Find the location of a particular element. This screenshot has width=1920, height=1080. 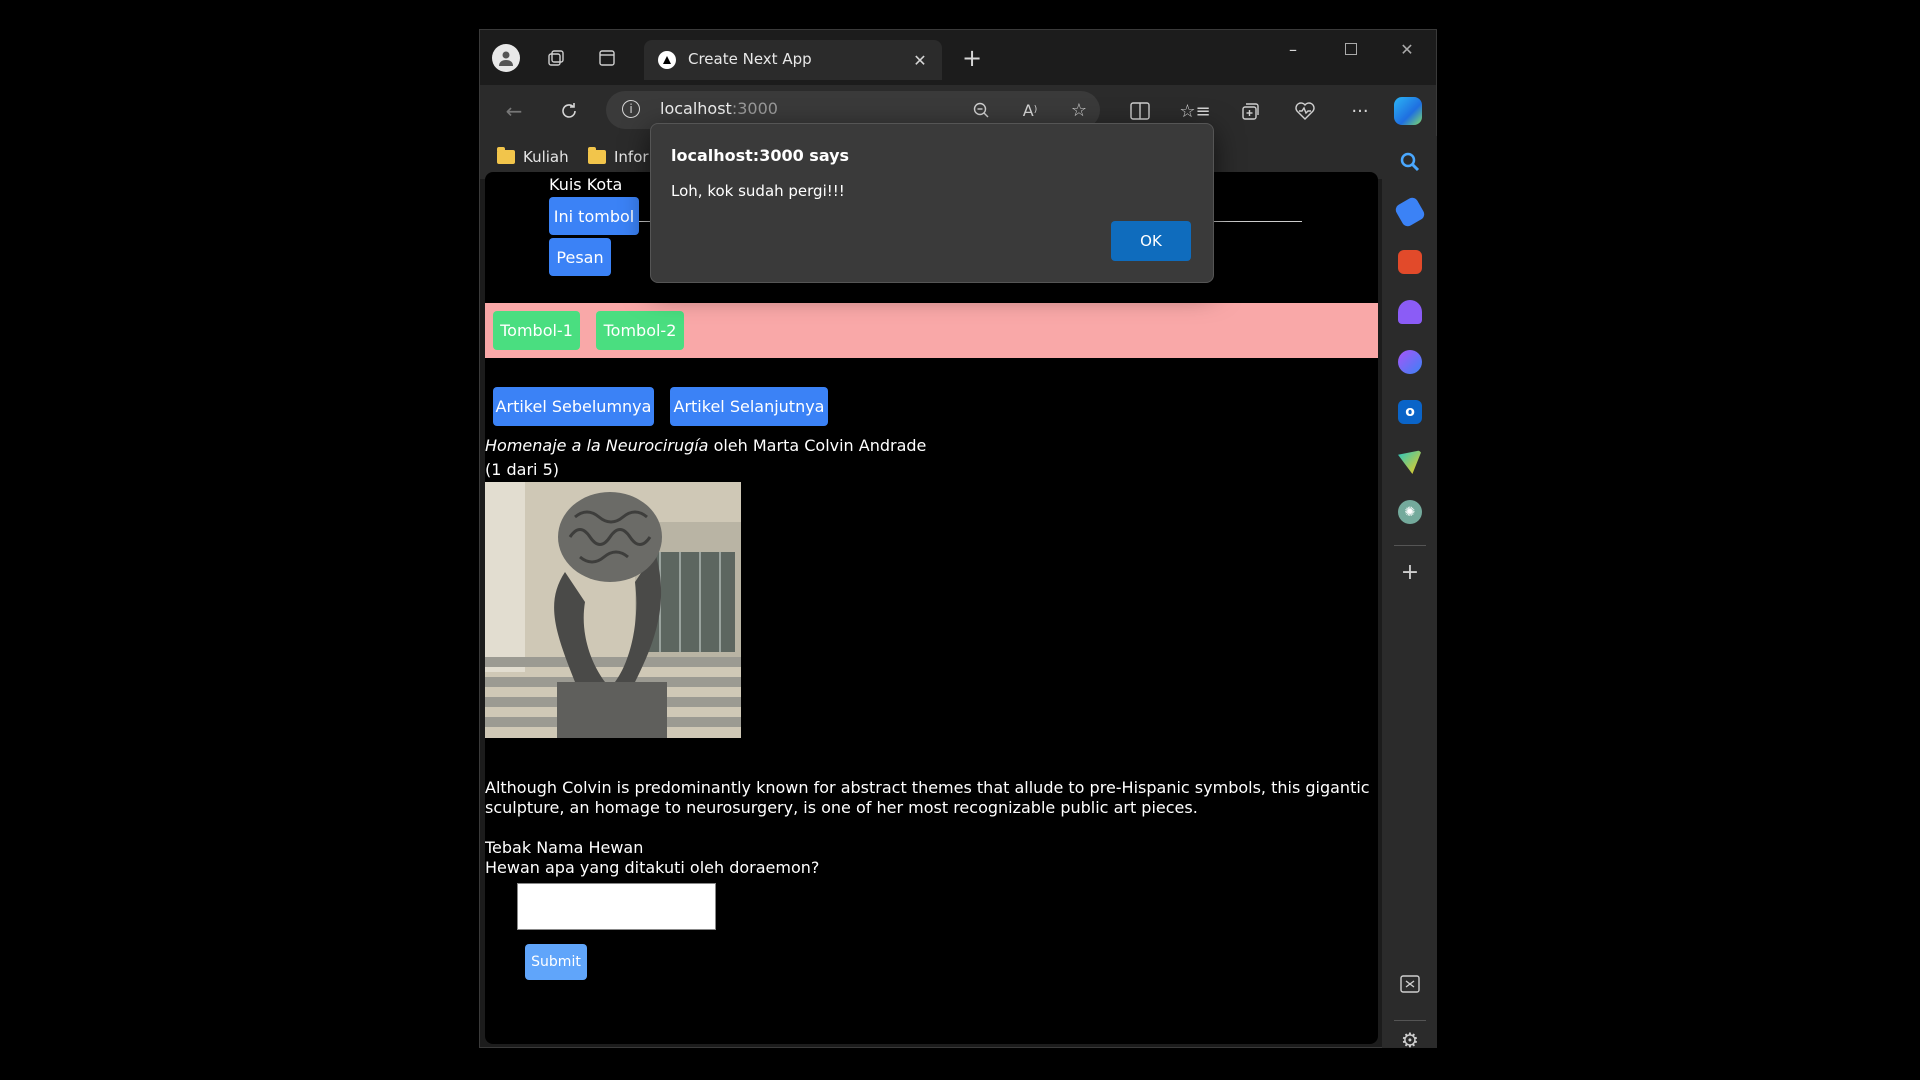

dialog-title: localhost:3000 says is located at coordinates (760, 155).